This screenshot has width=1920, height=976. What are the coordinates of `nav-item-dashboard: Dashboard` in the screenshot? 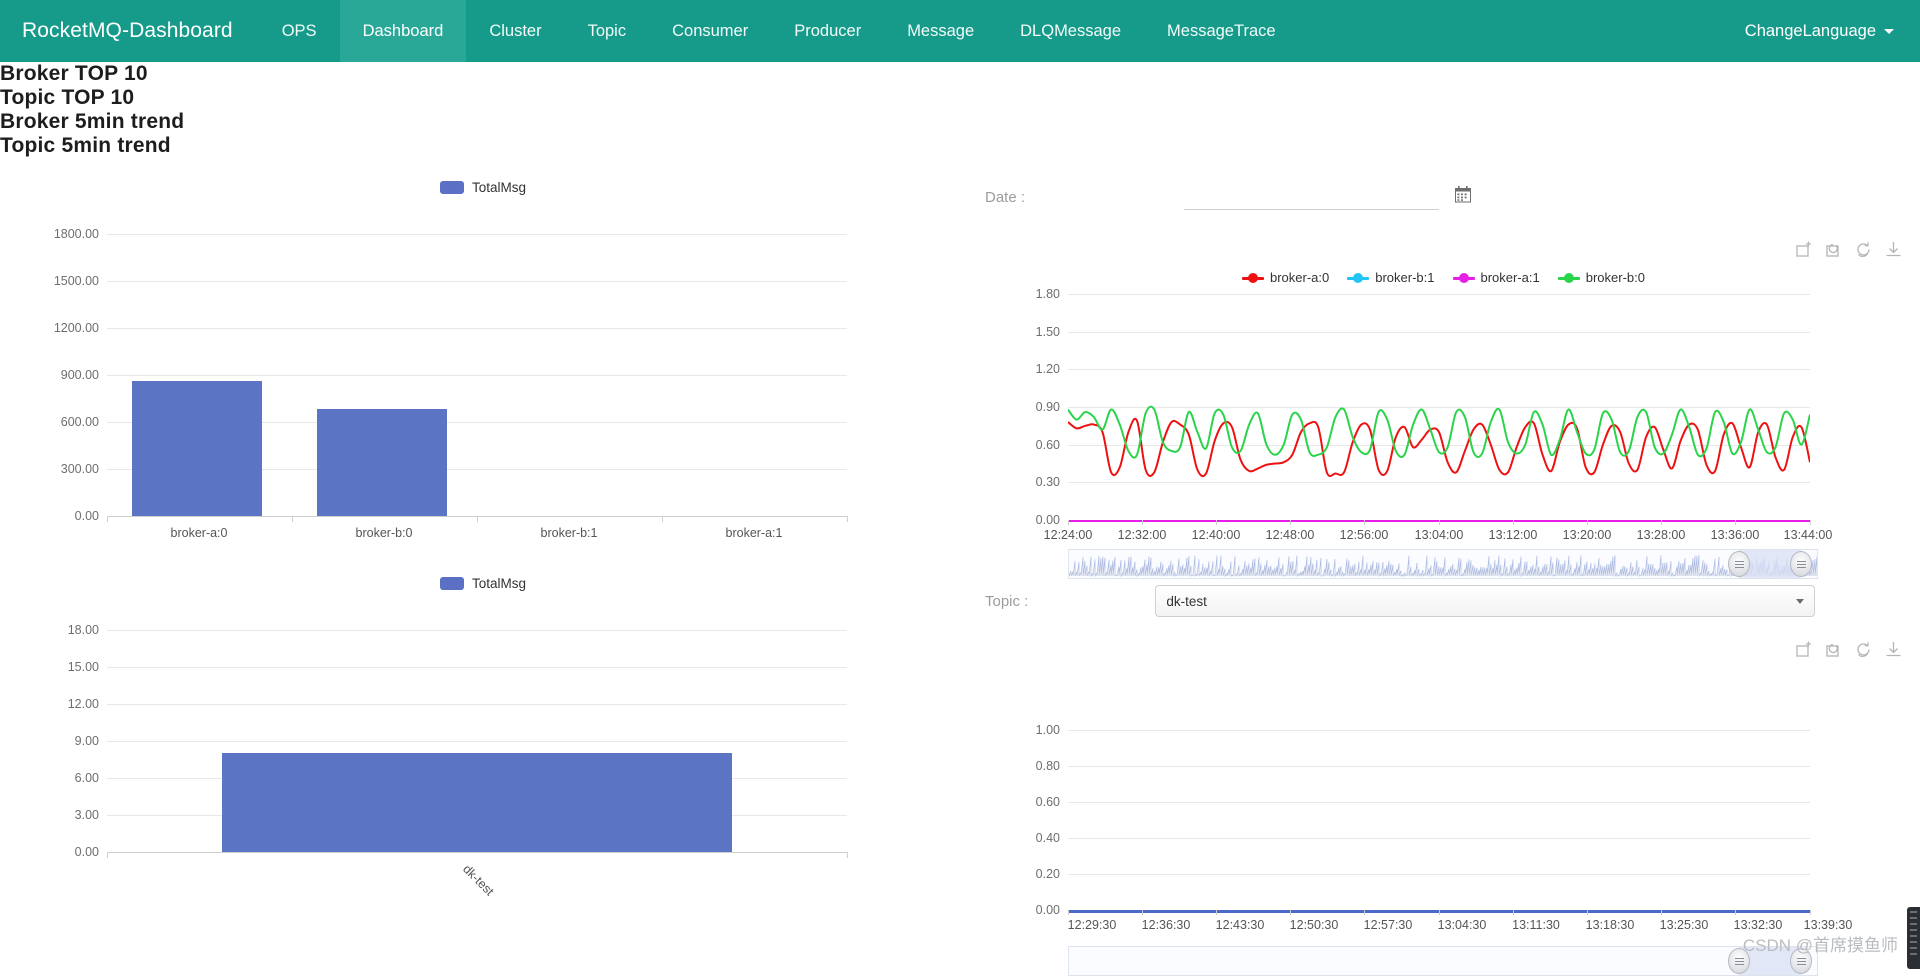 It's located at (403, 31).